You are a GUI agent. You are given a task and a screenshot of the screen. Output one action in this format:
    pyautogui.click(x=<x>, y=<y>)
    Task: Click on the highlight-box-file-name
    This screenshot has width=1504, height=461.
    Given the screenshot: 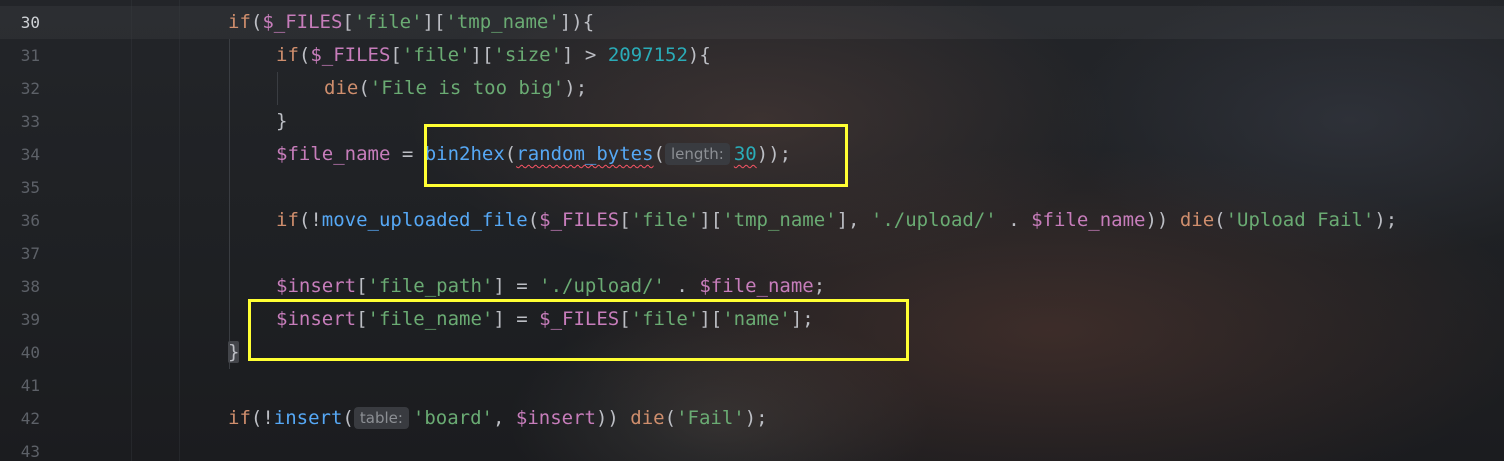 What is the action you would take?
    pyautogui.click(x=578, y=330)
    